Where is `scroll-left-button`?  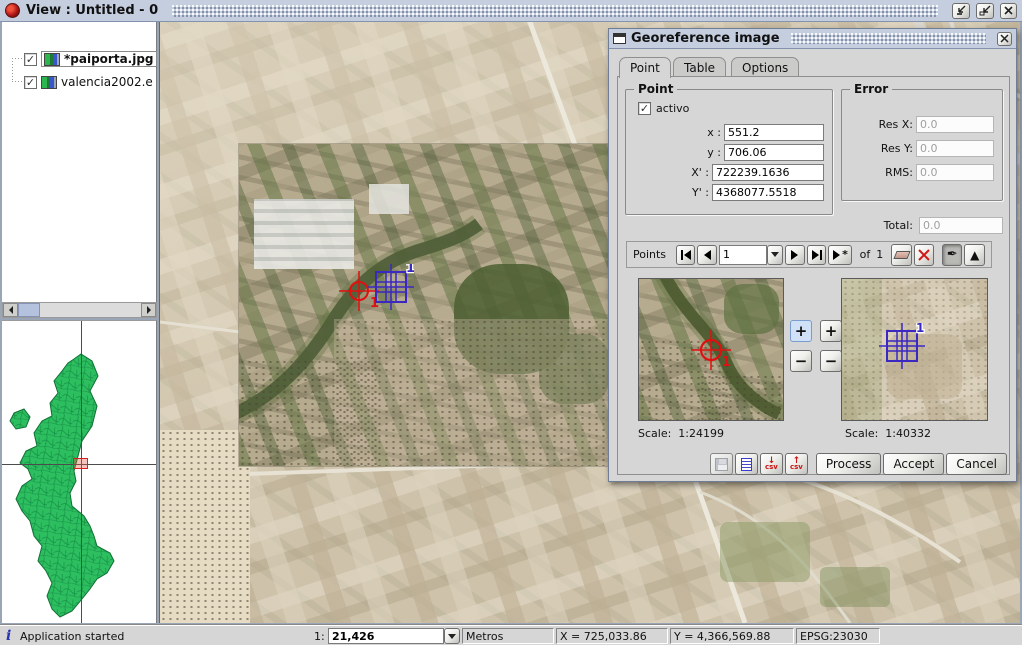
scroll-left-button is located at coordinates (10, 310).